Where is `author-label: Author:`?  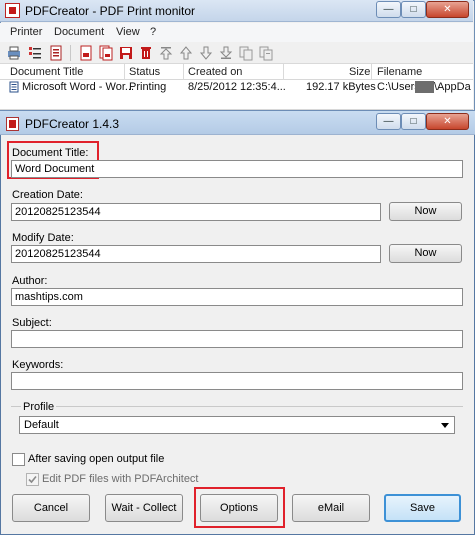 author-label: Author: is located at coordinates (30, 281).